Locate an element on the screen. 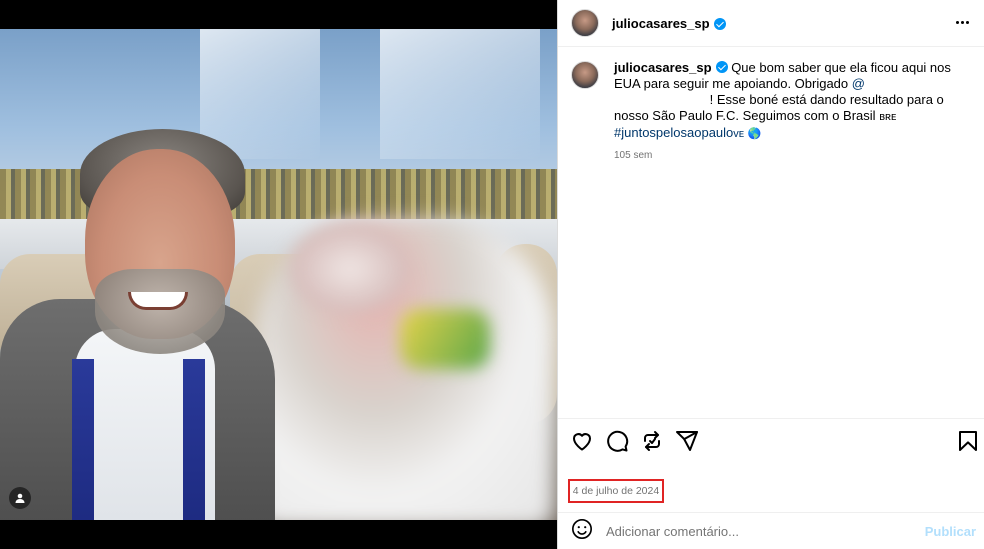 The image size is (984, 549). hashtag-link: #juntospelosaopauloᴠᴇ is located at coordinates (679, 132).